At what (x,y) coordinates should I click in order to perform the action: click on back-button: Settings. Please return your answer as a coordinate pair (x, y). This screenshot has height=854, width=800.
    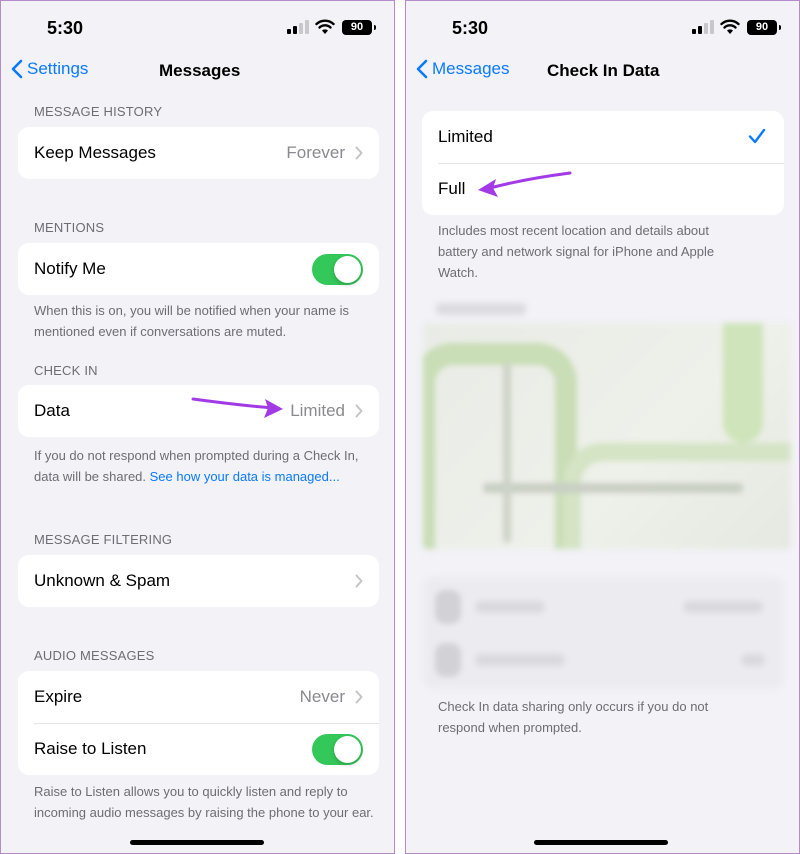
    Looking at the image, I should click on (49, 69).